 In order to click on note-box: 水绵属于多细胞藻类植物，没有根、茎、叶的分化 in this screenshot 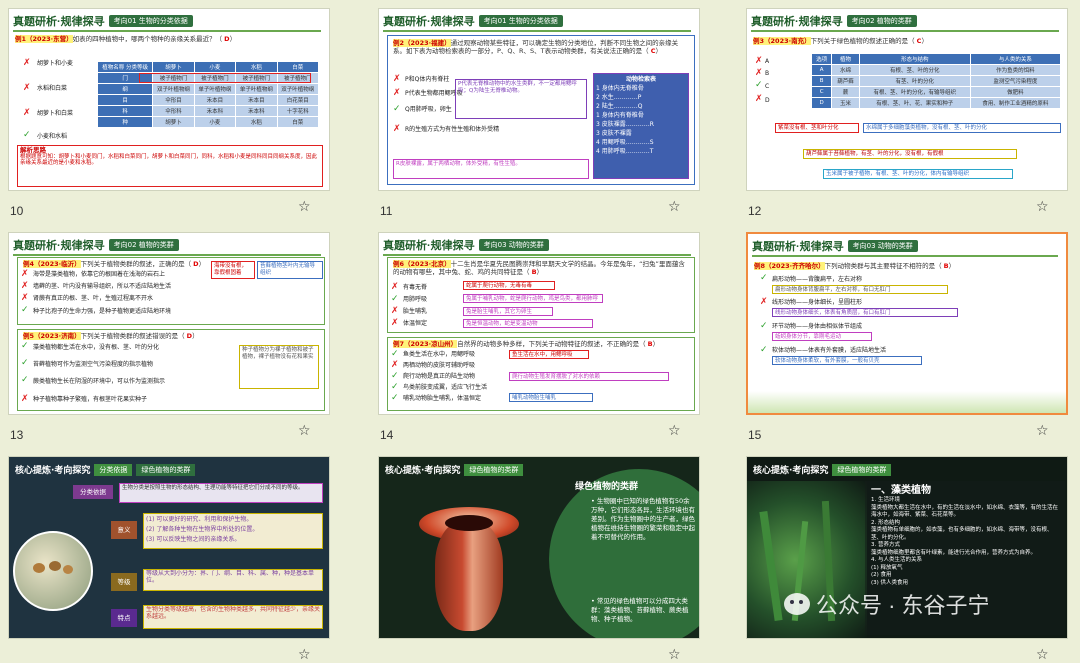, I will do `click(962, 128)`.